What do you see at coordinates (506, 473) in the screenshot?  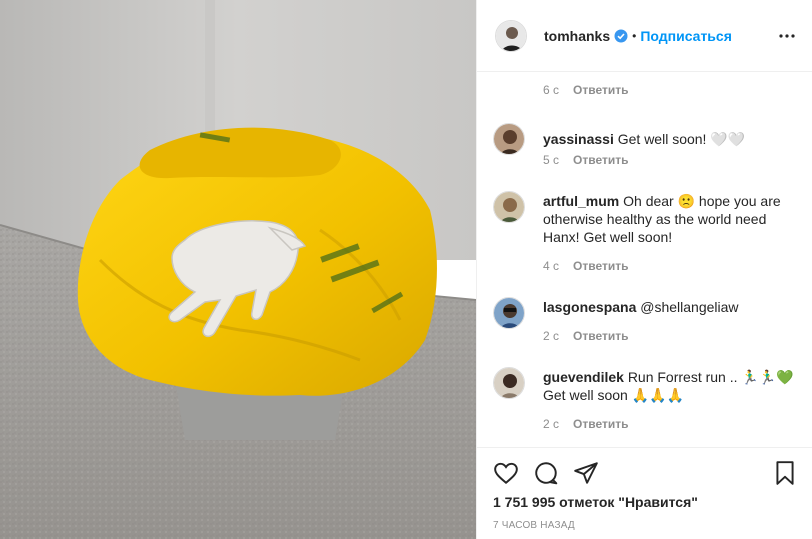 I see `heart-icon` at bounding box center [506, 473].